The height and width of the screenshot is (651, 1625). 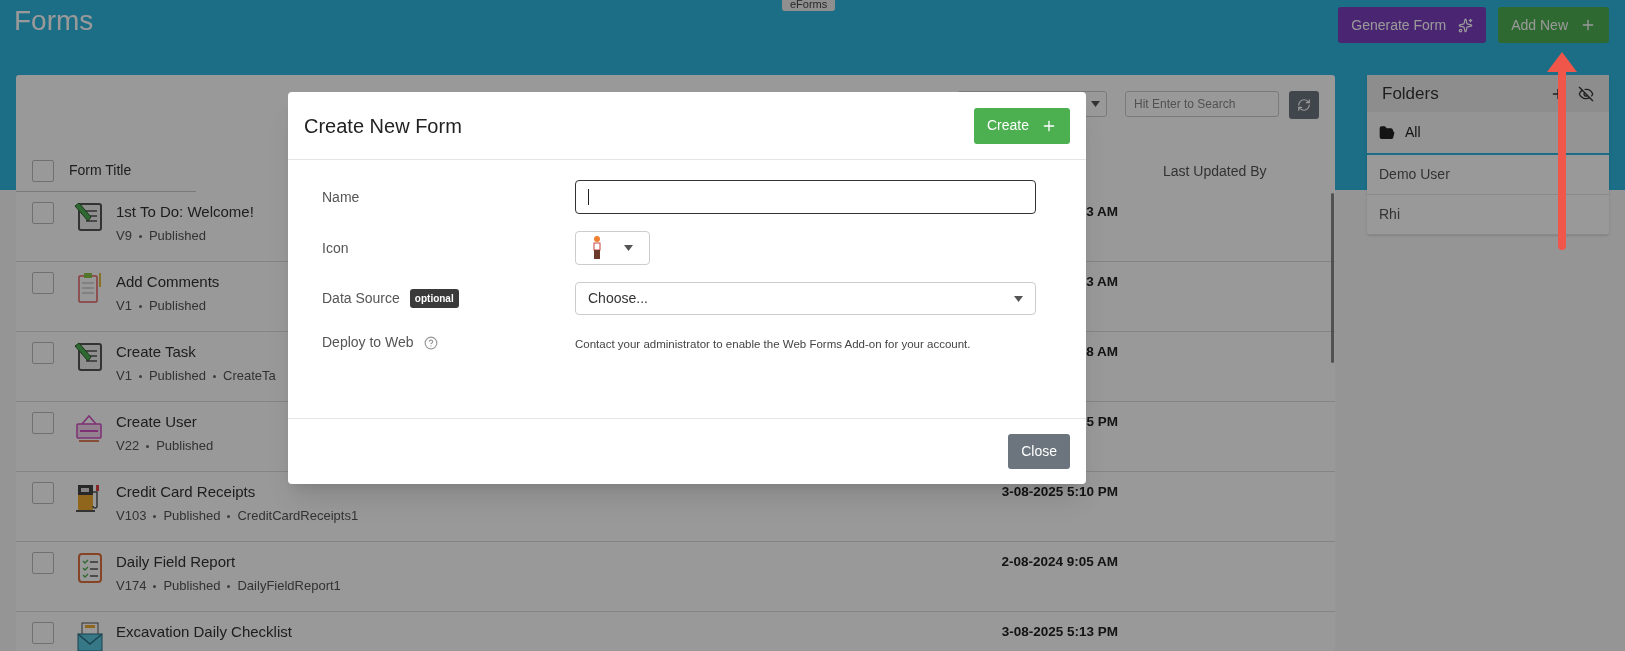 I want to click on scrollbar, so click(x=1332, y=278).